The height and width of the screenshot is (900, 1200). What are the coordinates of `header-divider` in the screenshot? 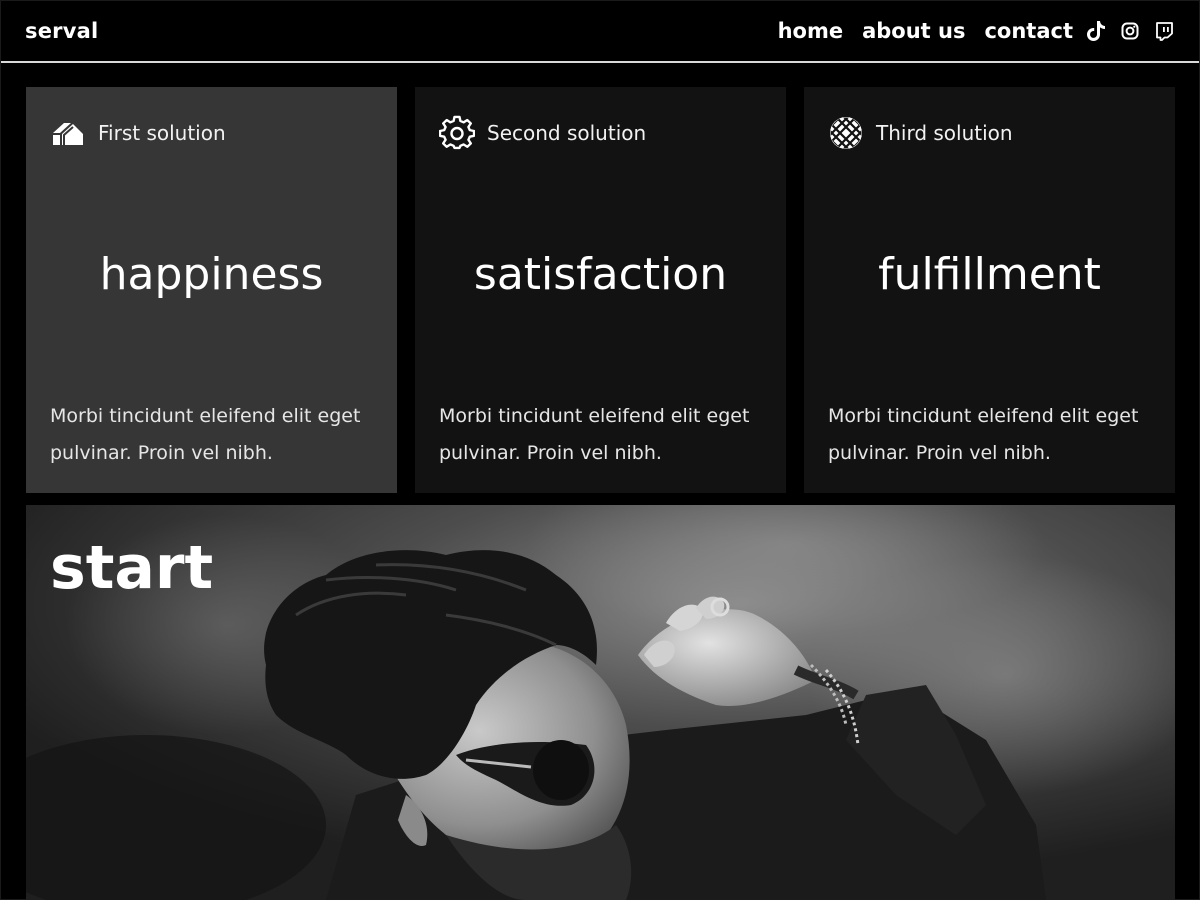 It's located at (600, 62).